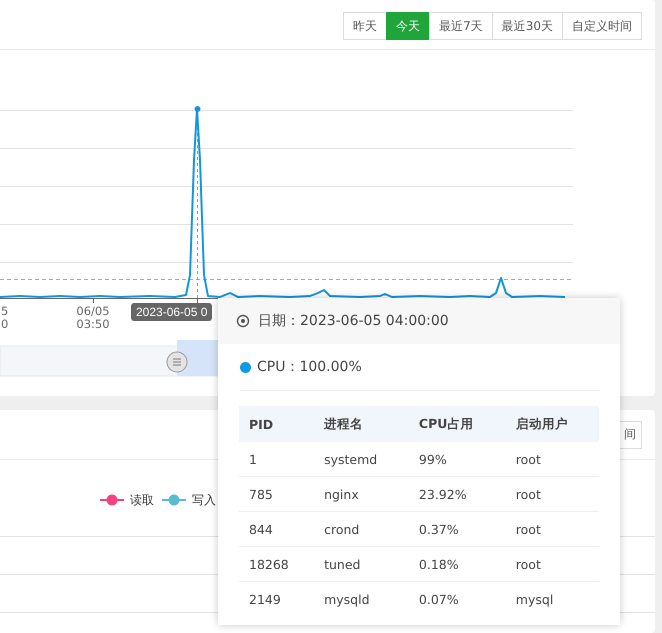  Describe the element at coordinates (171, 312) in the screenshot. I see `pointer-label: 2023-06-05 0` at that location.